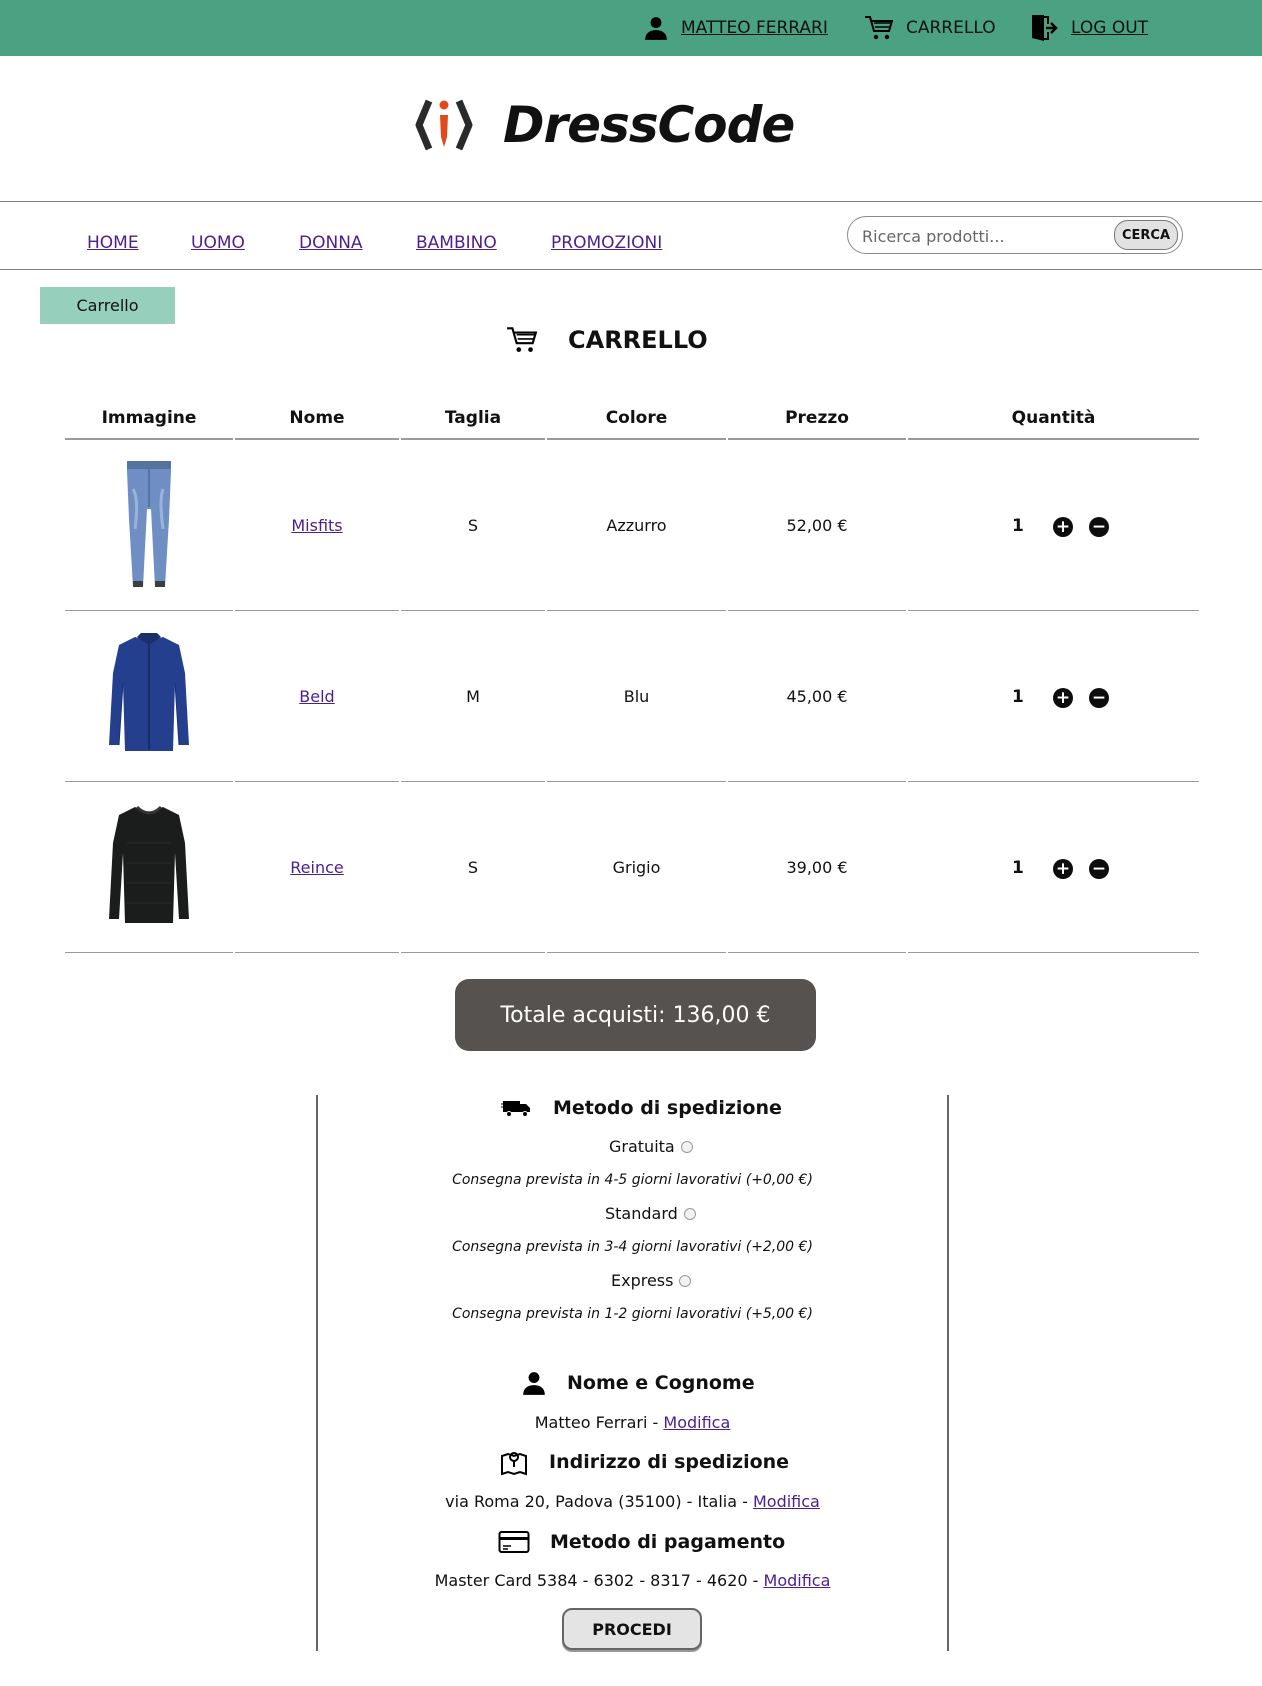 This screenshot has height=1686, width=1262. I want to click on user-name-link: MATTEO FERRARI, so click(754, 28).